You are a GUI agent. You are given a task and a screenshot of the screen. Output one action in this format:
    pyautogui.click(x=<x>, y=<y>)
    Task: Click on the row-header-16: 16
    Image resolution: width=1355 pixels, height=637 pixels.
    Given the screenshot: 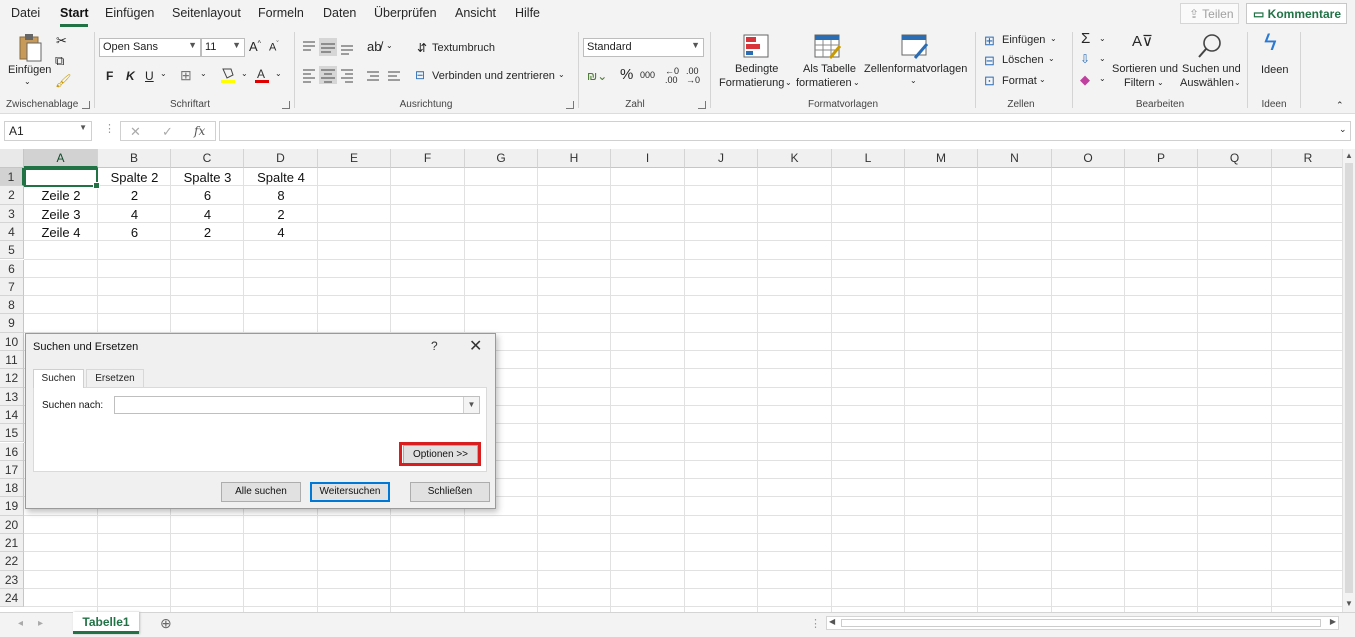 What is the action you would take?
    pyautogui.click(x=12, y=451)
    